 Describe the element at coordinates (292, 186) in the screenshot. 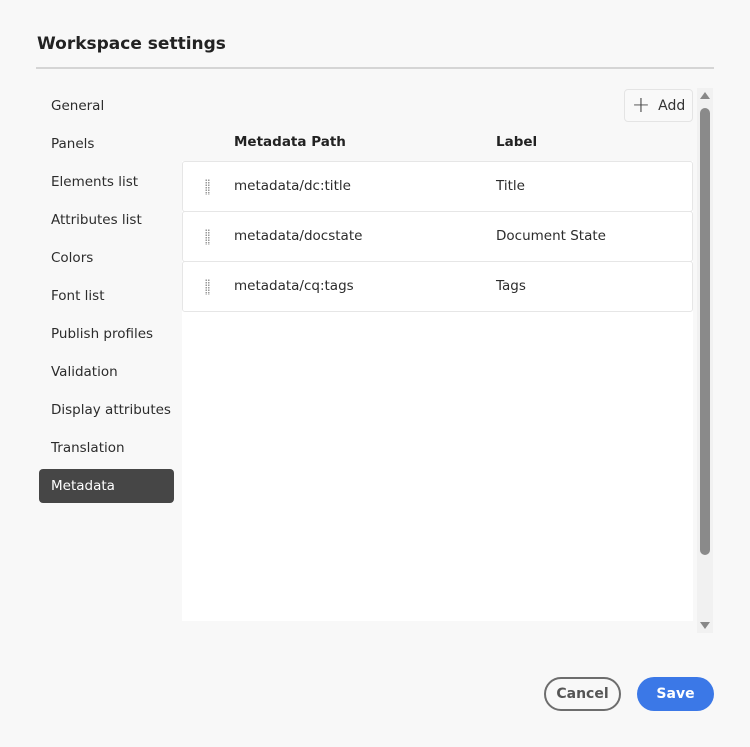

I see `row-path: metadata/dc:title` at that location.